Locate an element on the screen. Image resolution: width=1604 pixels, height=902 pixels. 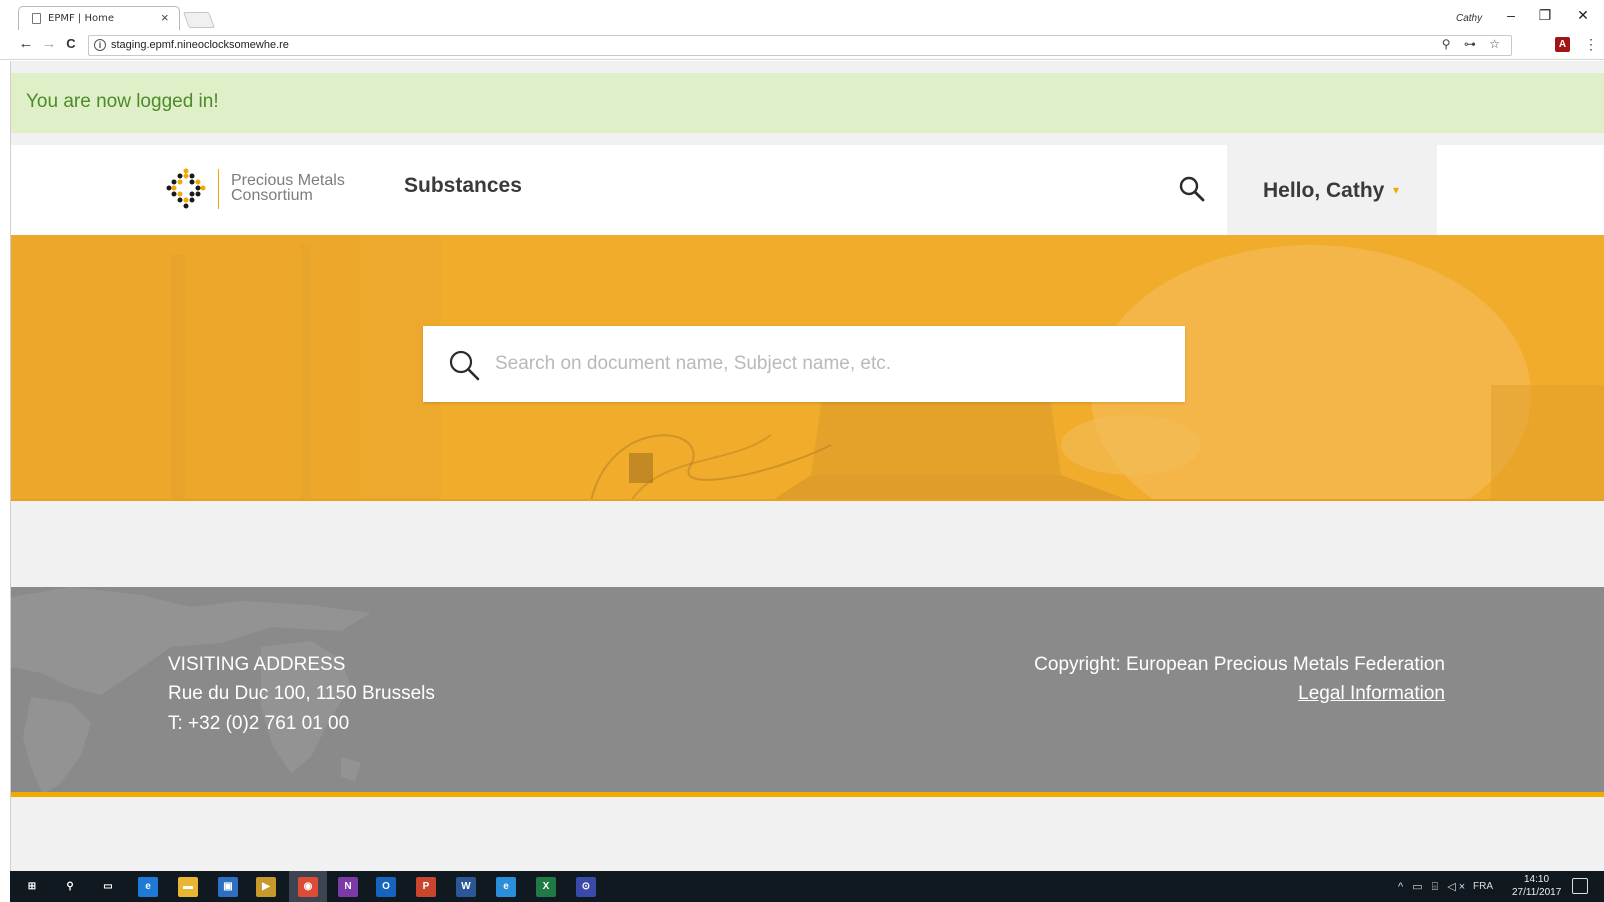
app-icon: ▶ is located at coordinates (266, 887).